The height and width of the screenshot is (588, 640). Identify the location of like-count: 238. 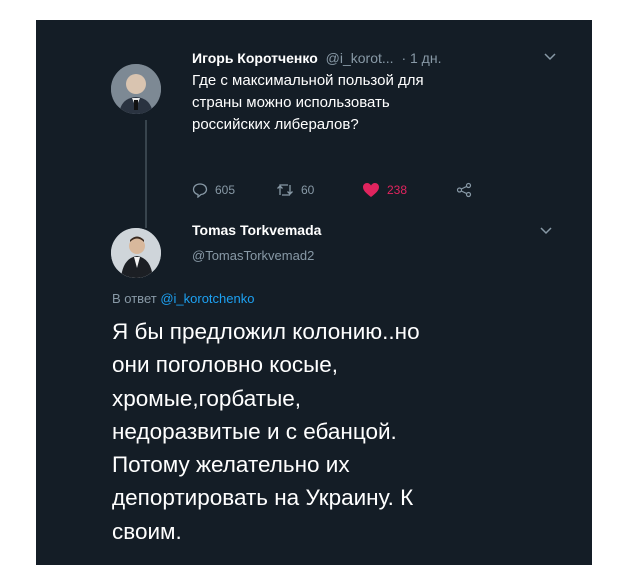
(397, 190).